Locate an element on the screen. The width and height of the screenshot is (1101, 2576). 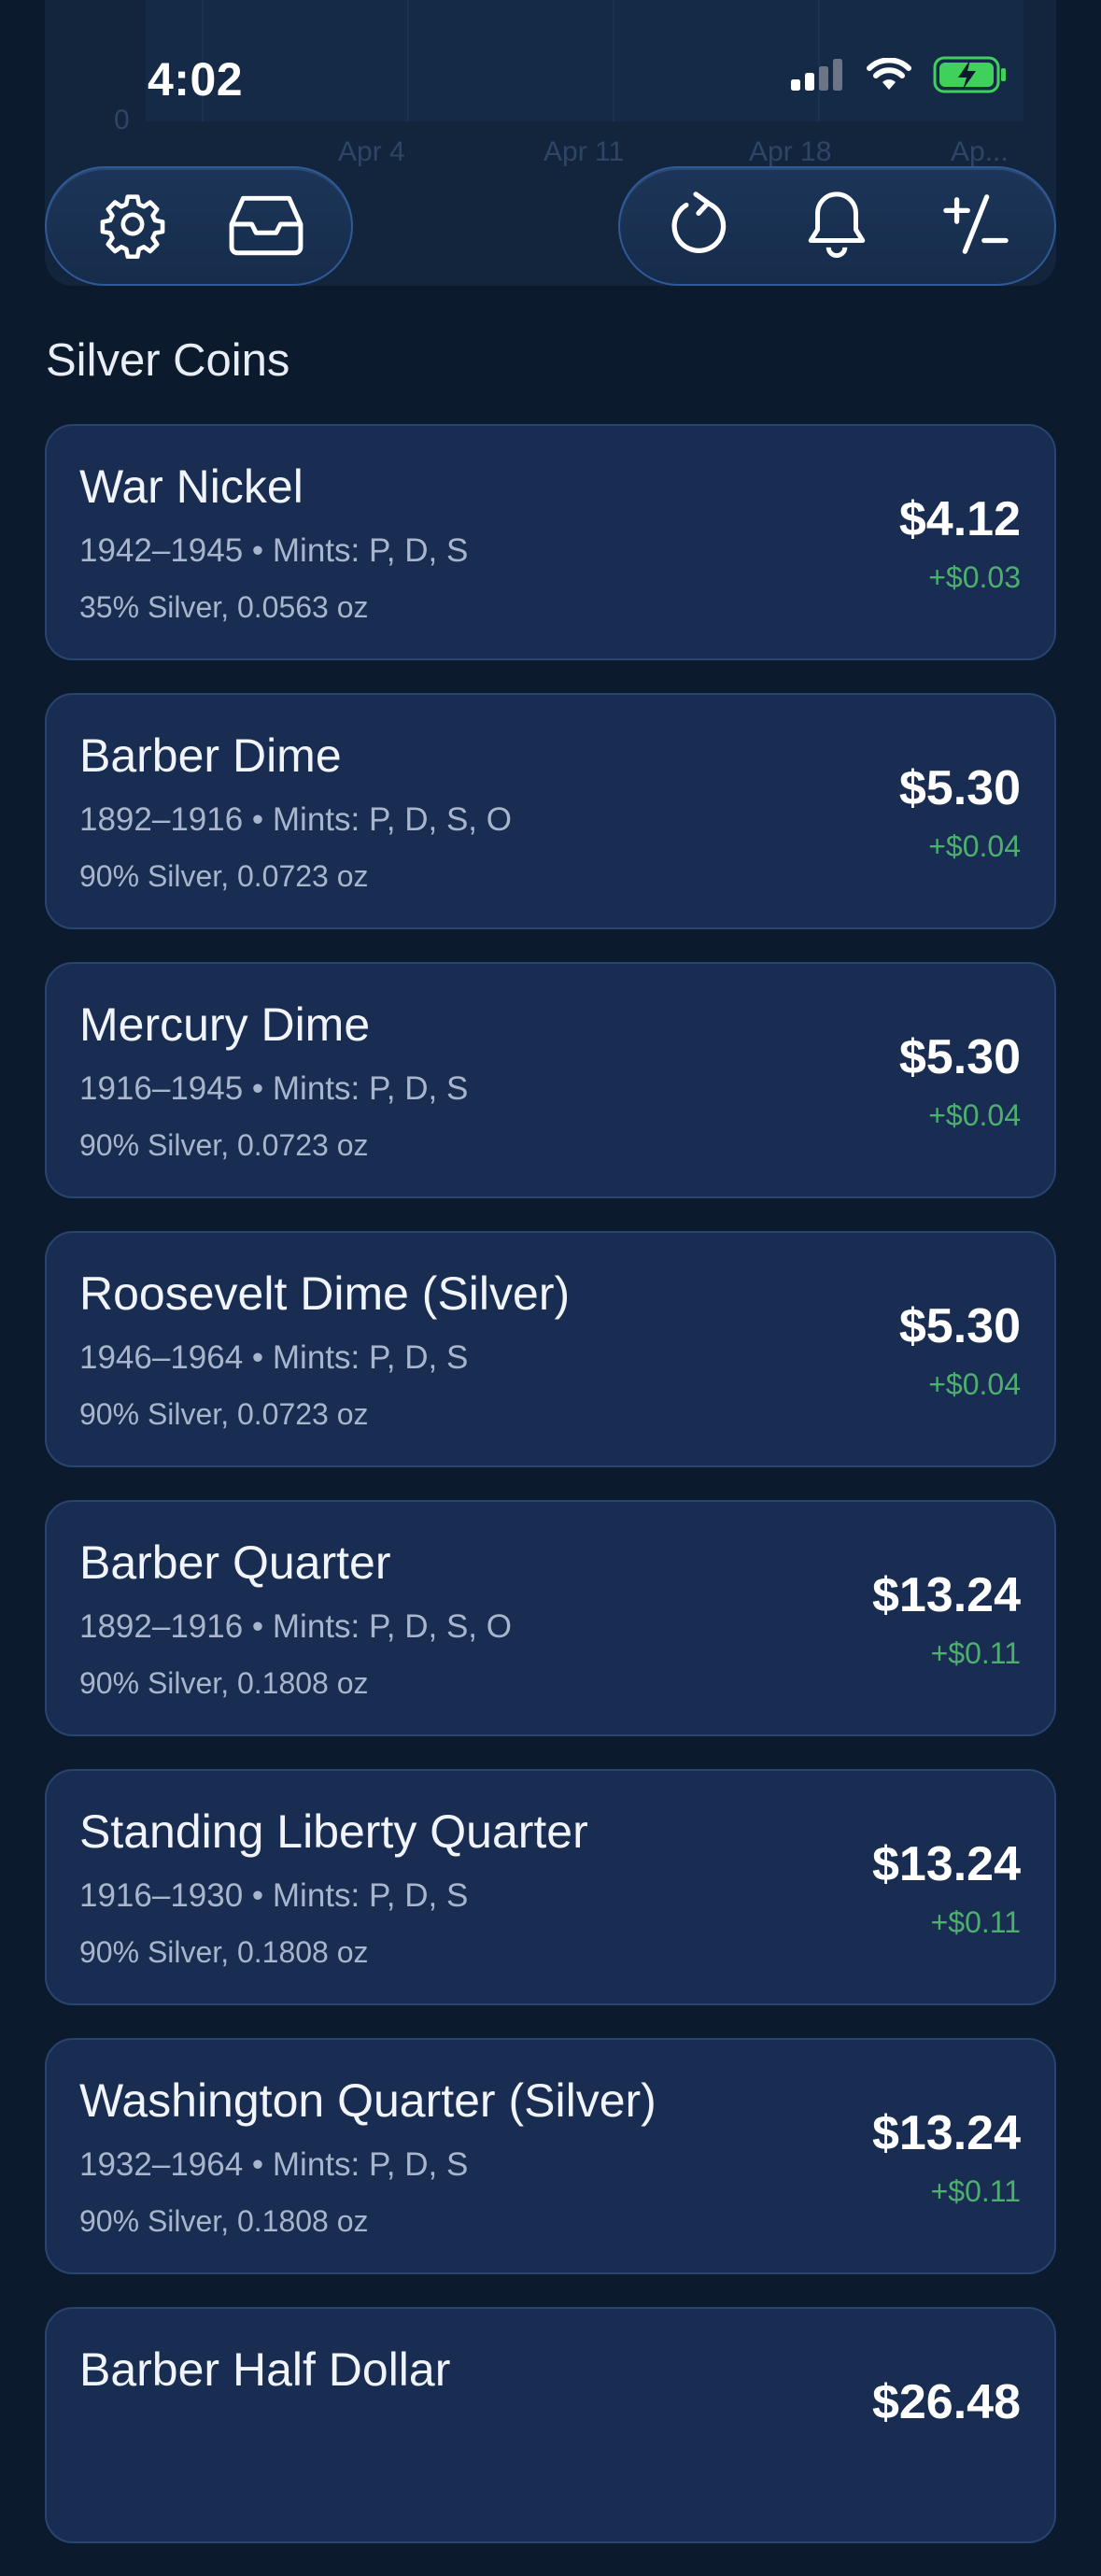
coin-name: Mercury Dime is located at coordinates (225, 1024).